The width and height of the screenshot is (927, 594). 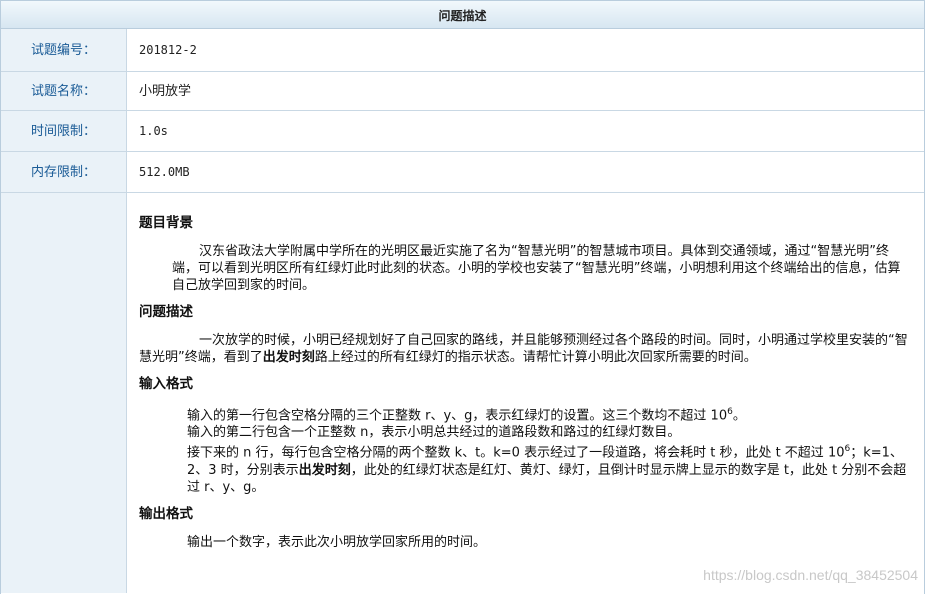 I want to click on watermark: https://blog.csdn.net/qq_38452504, so click(x=810, y=575).